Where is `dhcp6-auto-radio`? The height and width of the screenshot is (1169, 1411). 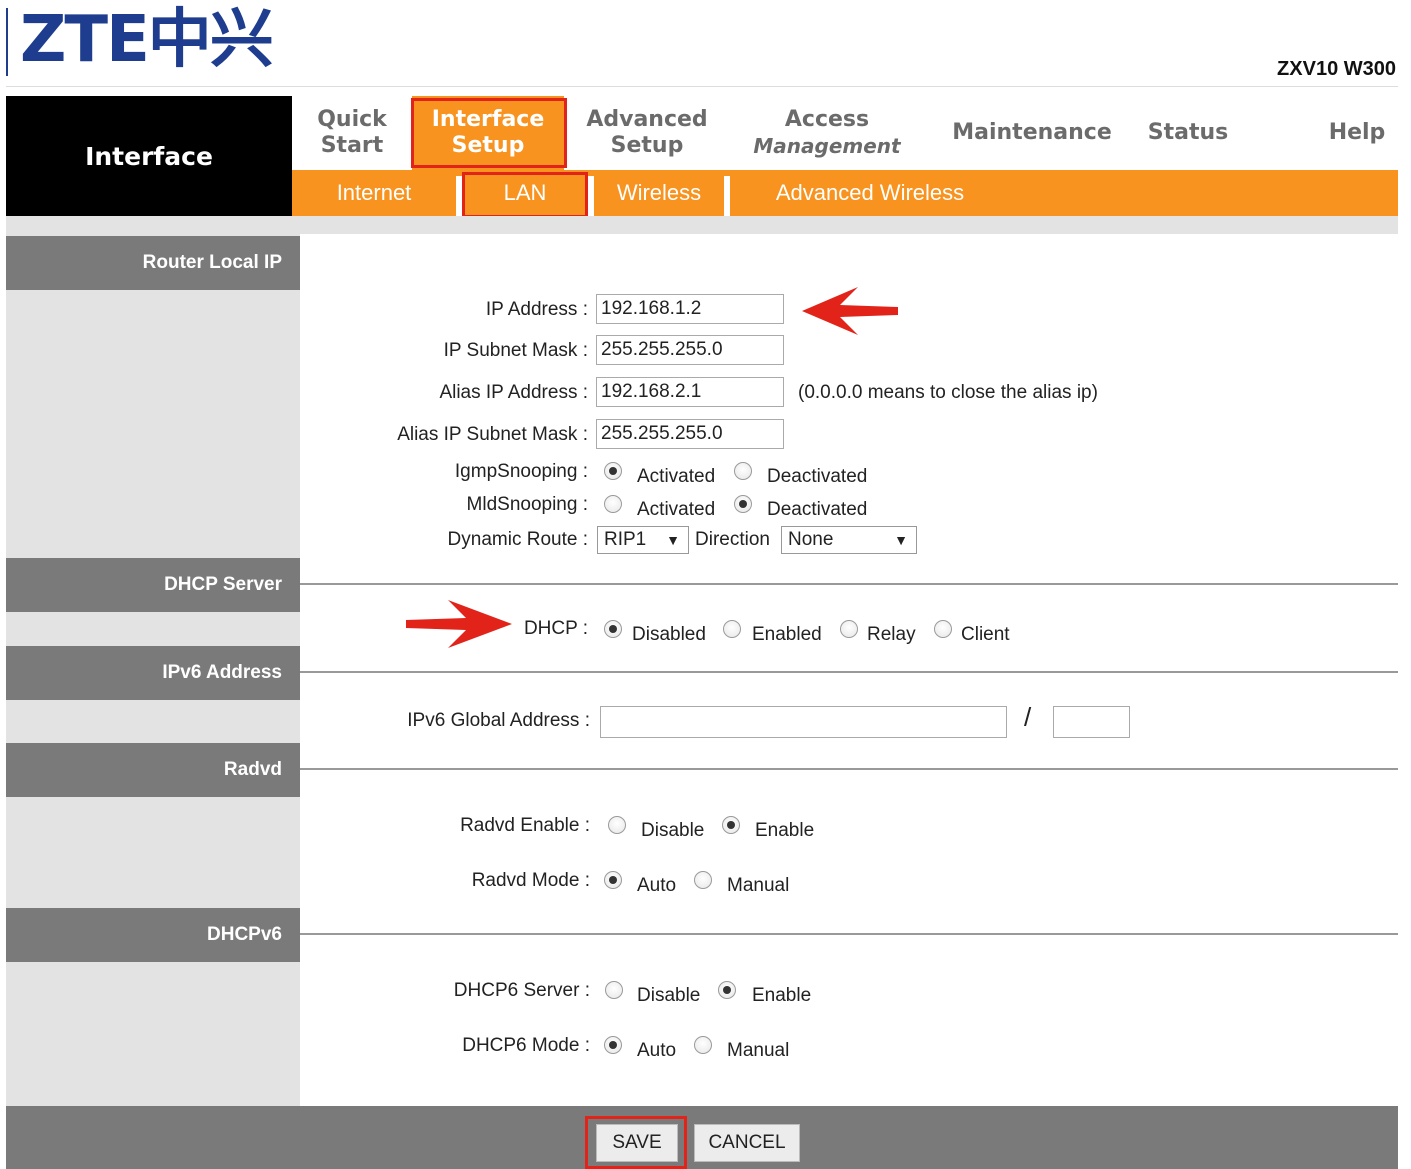 dhcp6-auto-radio is located at coordinates (613, 1045).